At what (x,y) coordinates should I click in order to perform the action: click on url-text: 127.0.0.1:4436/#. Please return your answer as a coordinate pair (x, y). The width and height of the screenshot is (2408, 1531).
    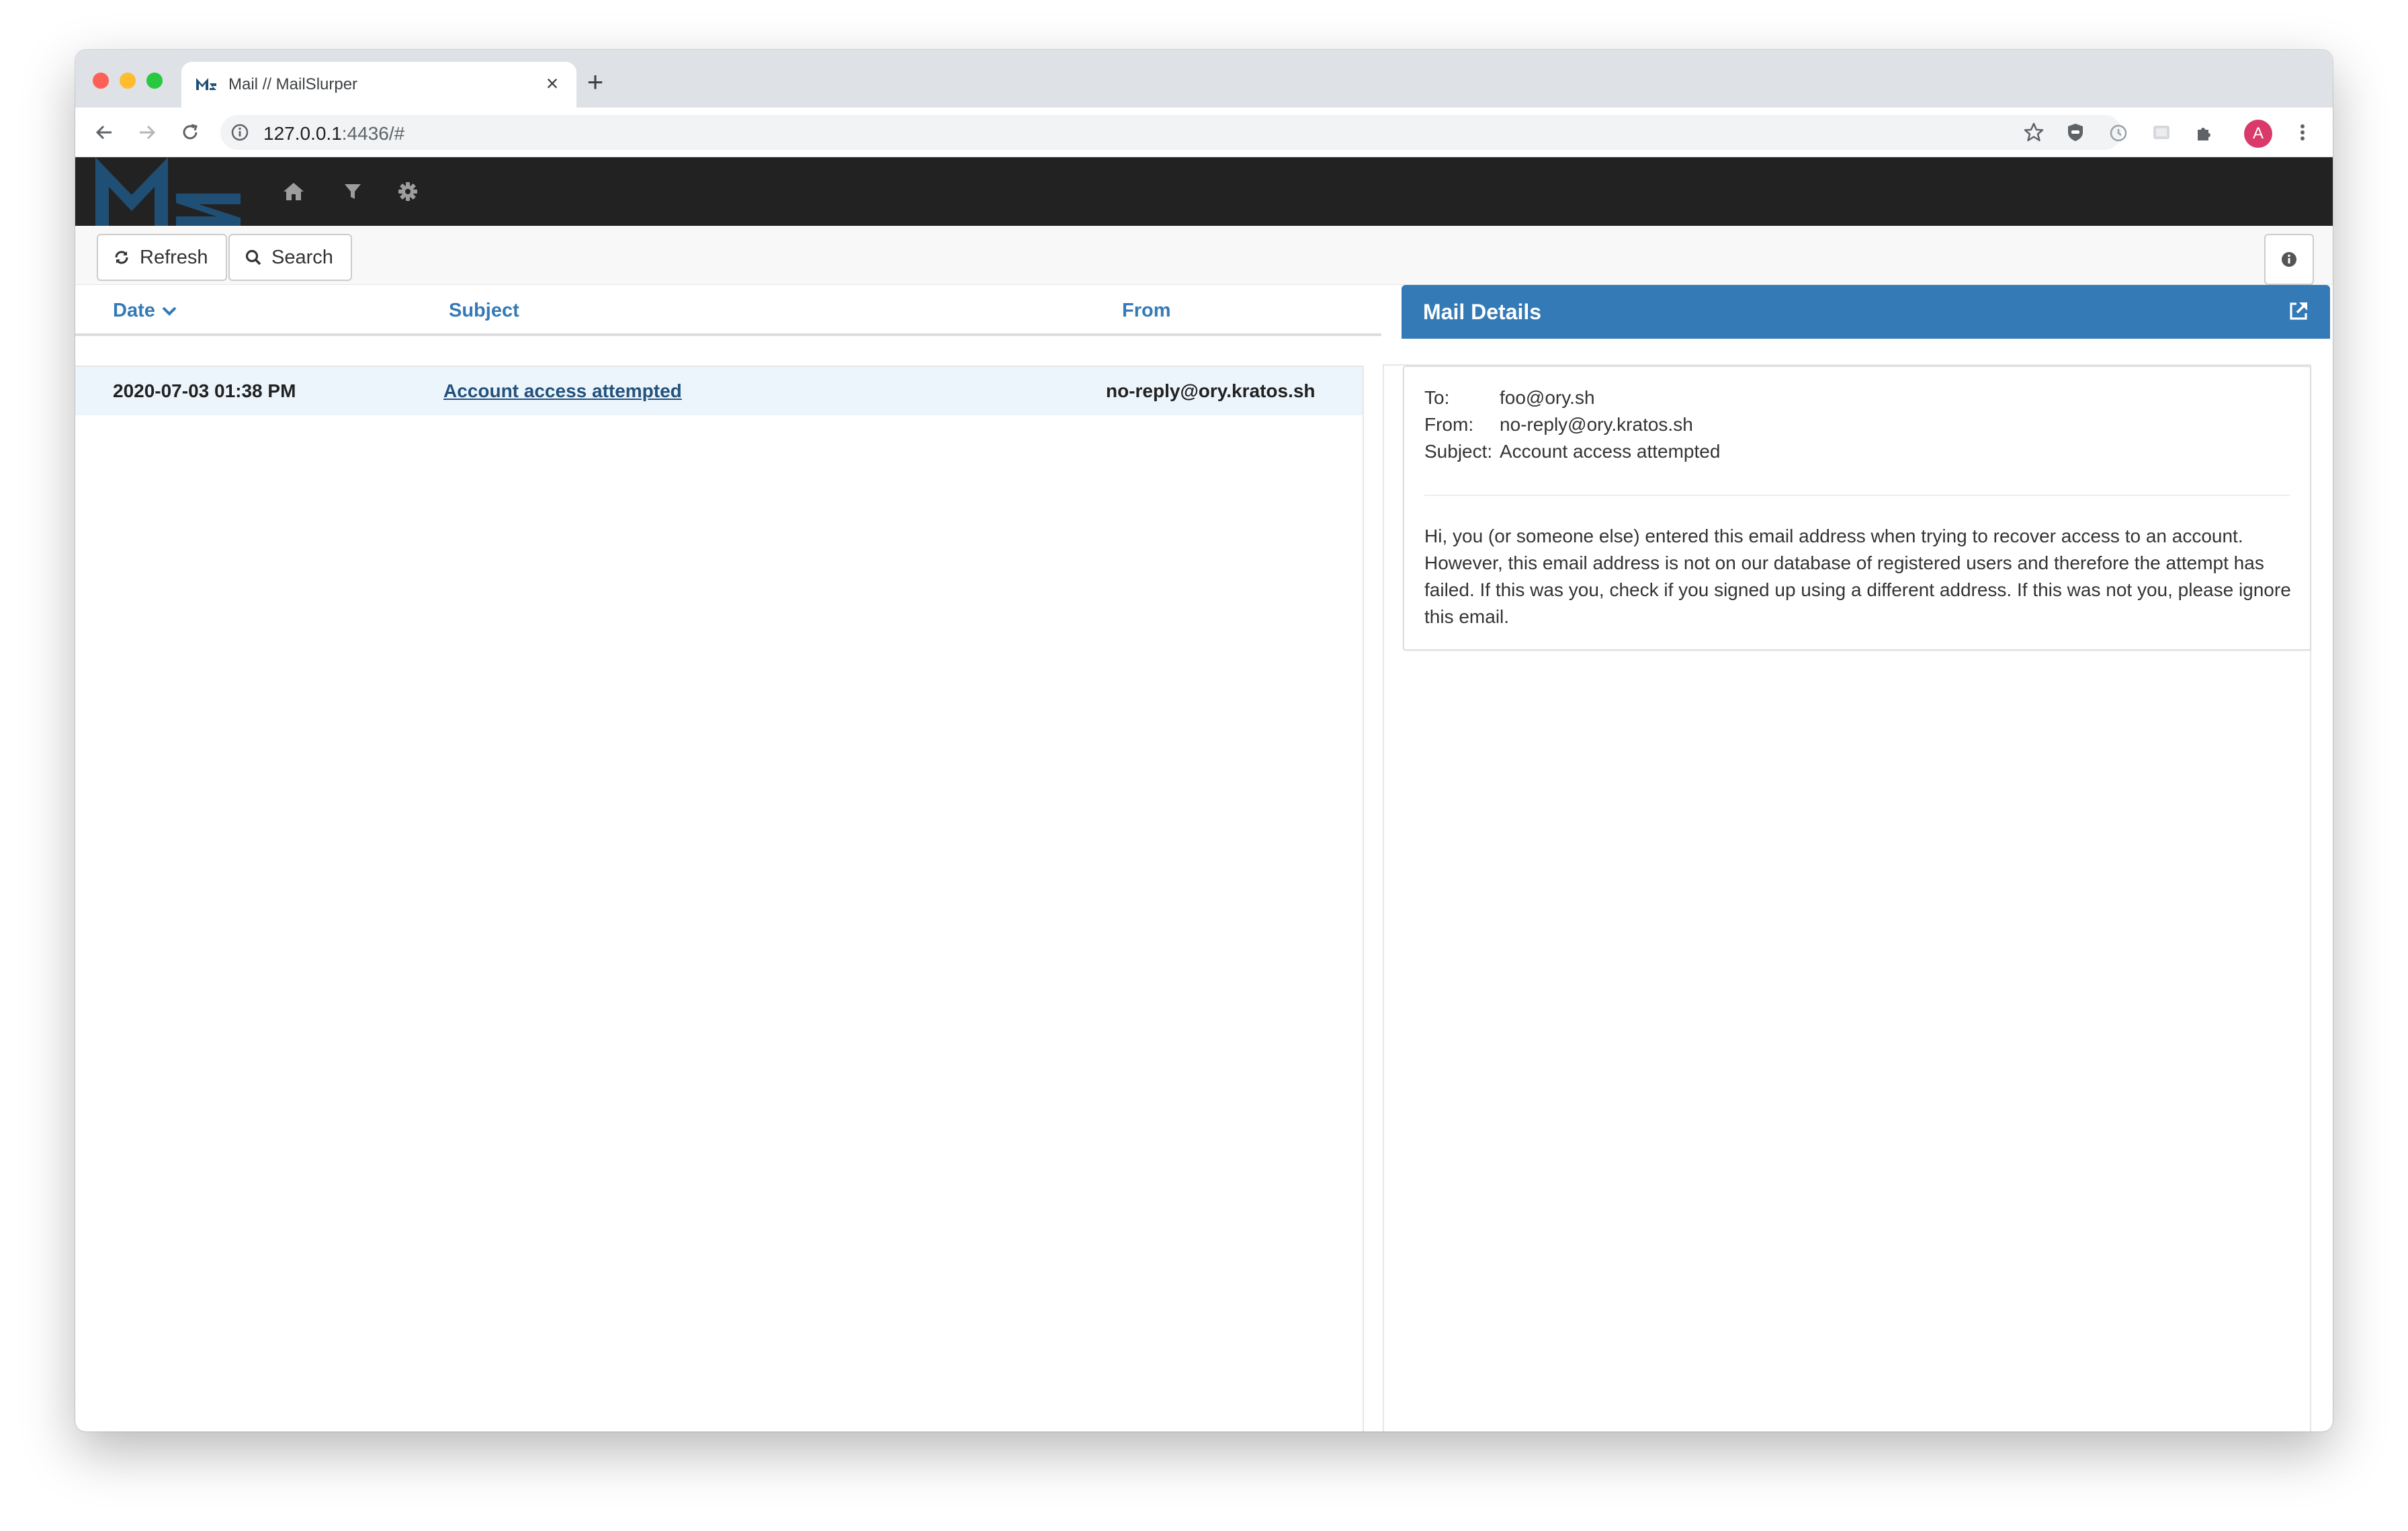
    Looking at the image, I should click on (333, 134).